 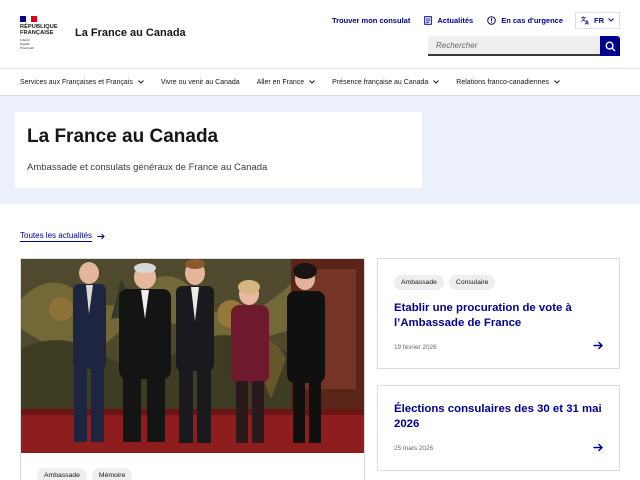 I want to click on search-input, so click(x=514, y=46).